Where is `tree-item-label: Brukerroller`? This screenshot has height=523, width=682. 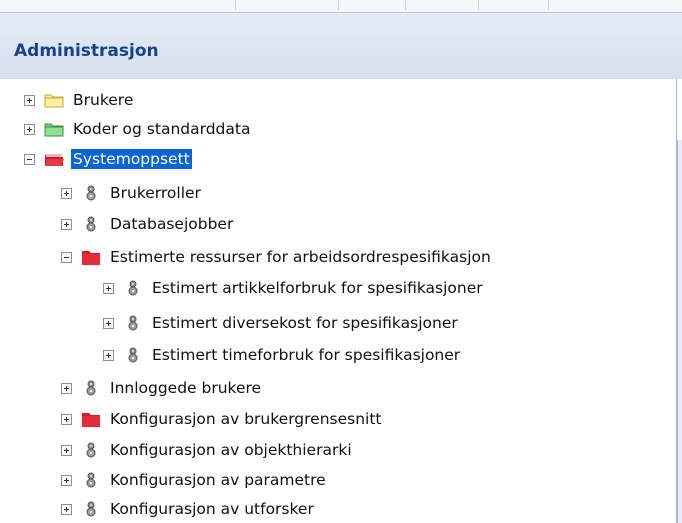 tree-item-label: Brukerroller is located at coordinates (155, 193).